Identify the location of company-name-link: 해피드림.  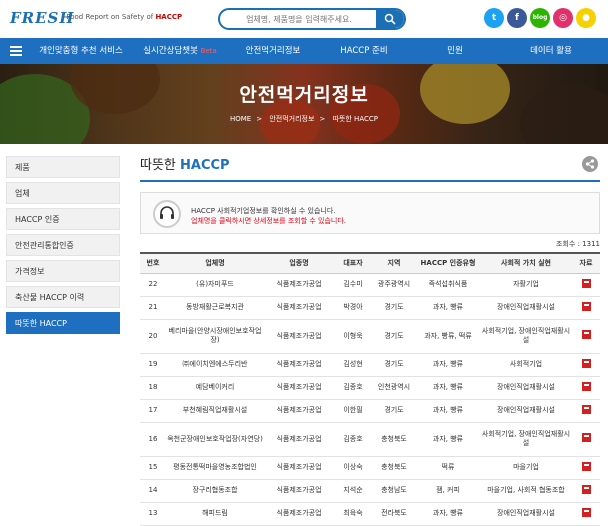
(215, 514).